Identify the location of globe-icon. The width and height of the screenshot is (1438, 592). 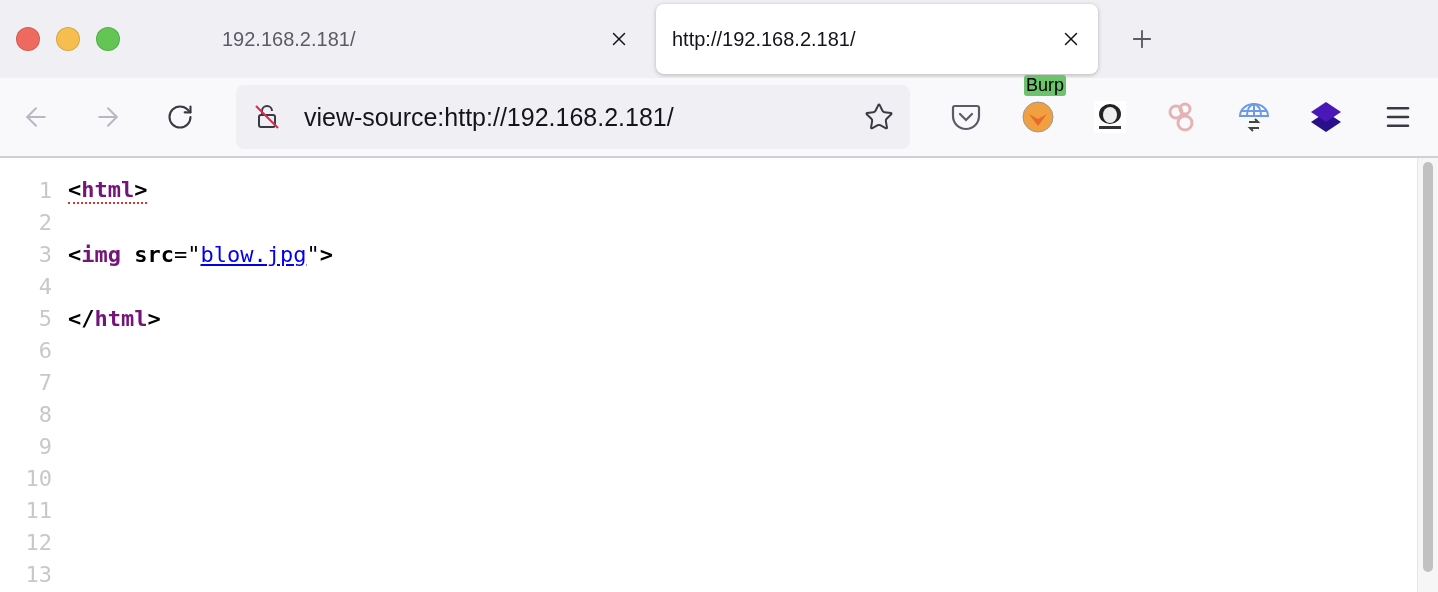
(1254, 117).